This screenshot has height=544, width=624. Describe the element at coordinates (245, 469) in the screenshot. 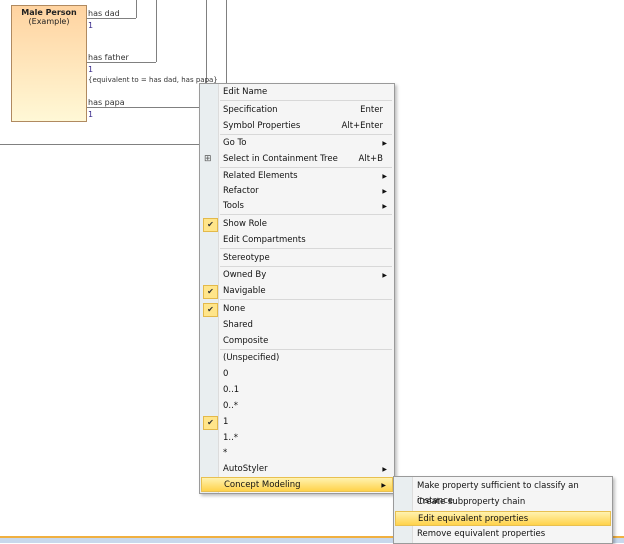

I see `menu-item-label: AutoStyler` at that location.